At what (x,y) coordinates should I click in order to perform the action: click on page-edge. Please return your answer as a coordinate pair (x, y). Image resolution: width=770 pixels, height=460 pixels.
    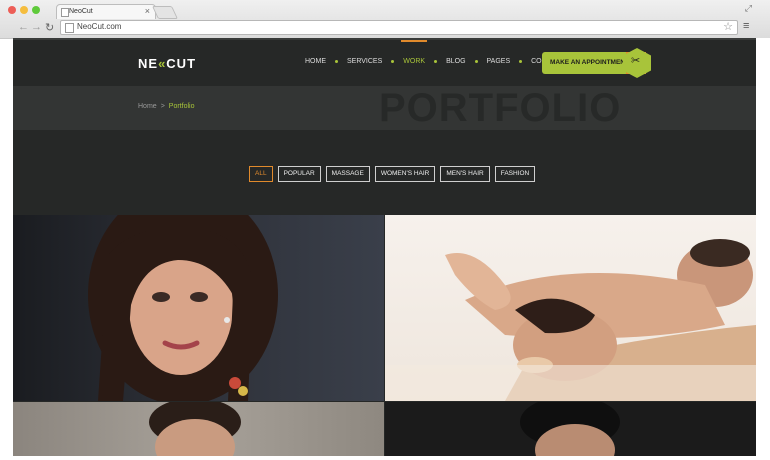
    Looking at the image, I should click on (763, 249).